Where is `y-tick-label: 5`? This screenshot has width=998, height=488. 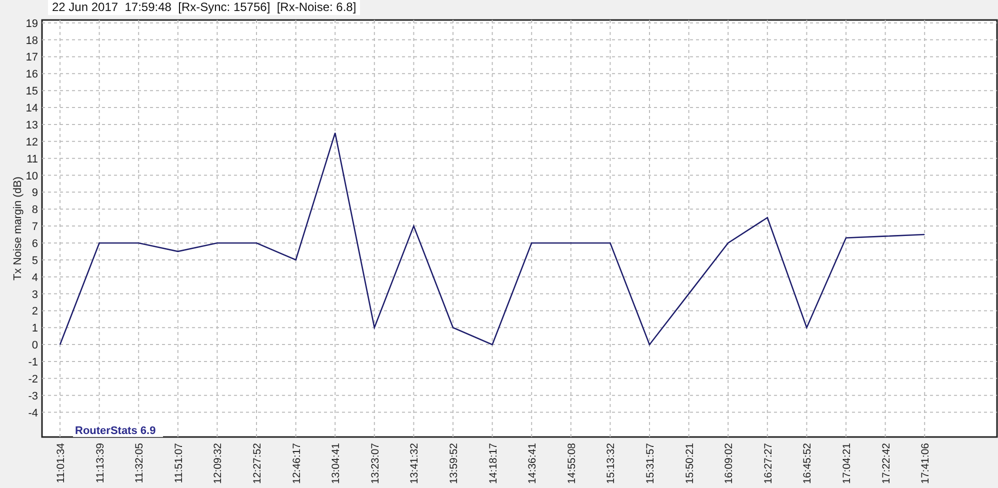
y-tick-label: 5 is located at coordinates (35, 260).